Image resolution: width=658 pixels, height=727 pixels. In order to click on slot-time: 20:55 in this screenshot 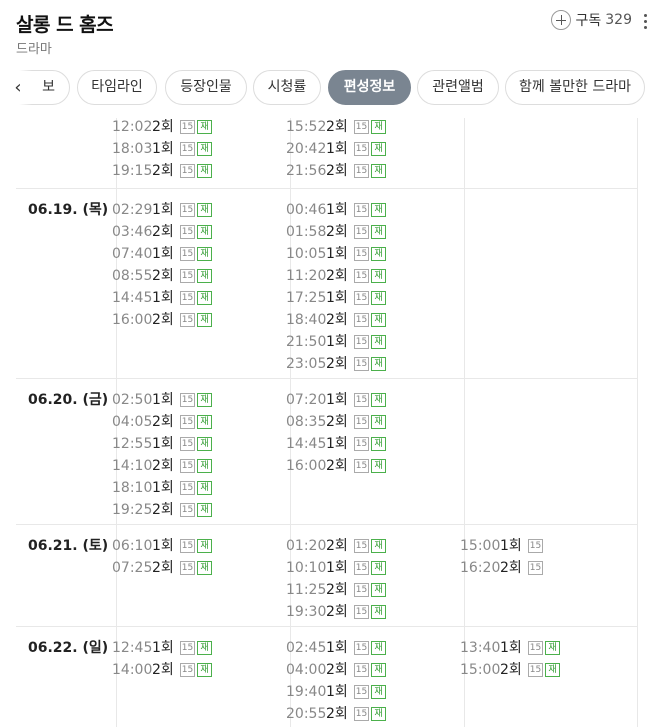, I will do `click(306, 714)`.